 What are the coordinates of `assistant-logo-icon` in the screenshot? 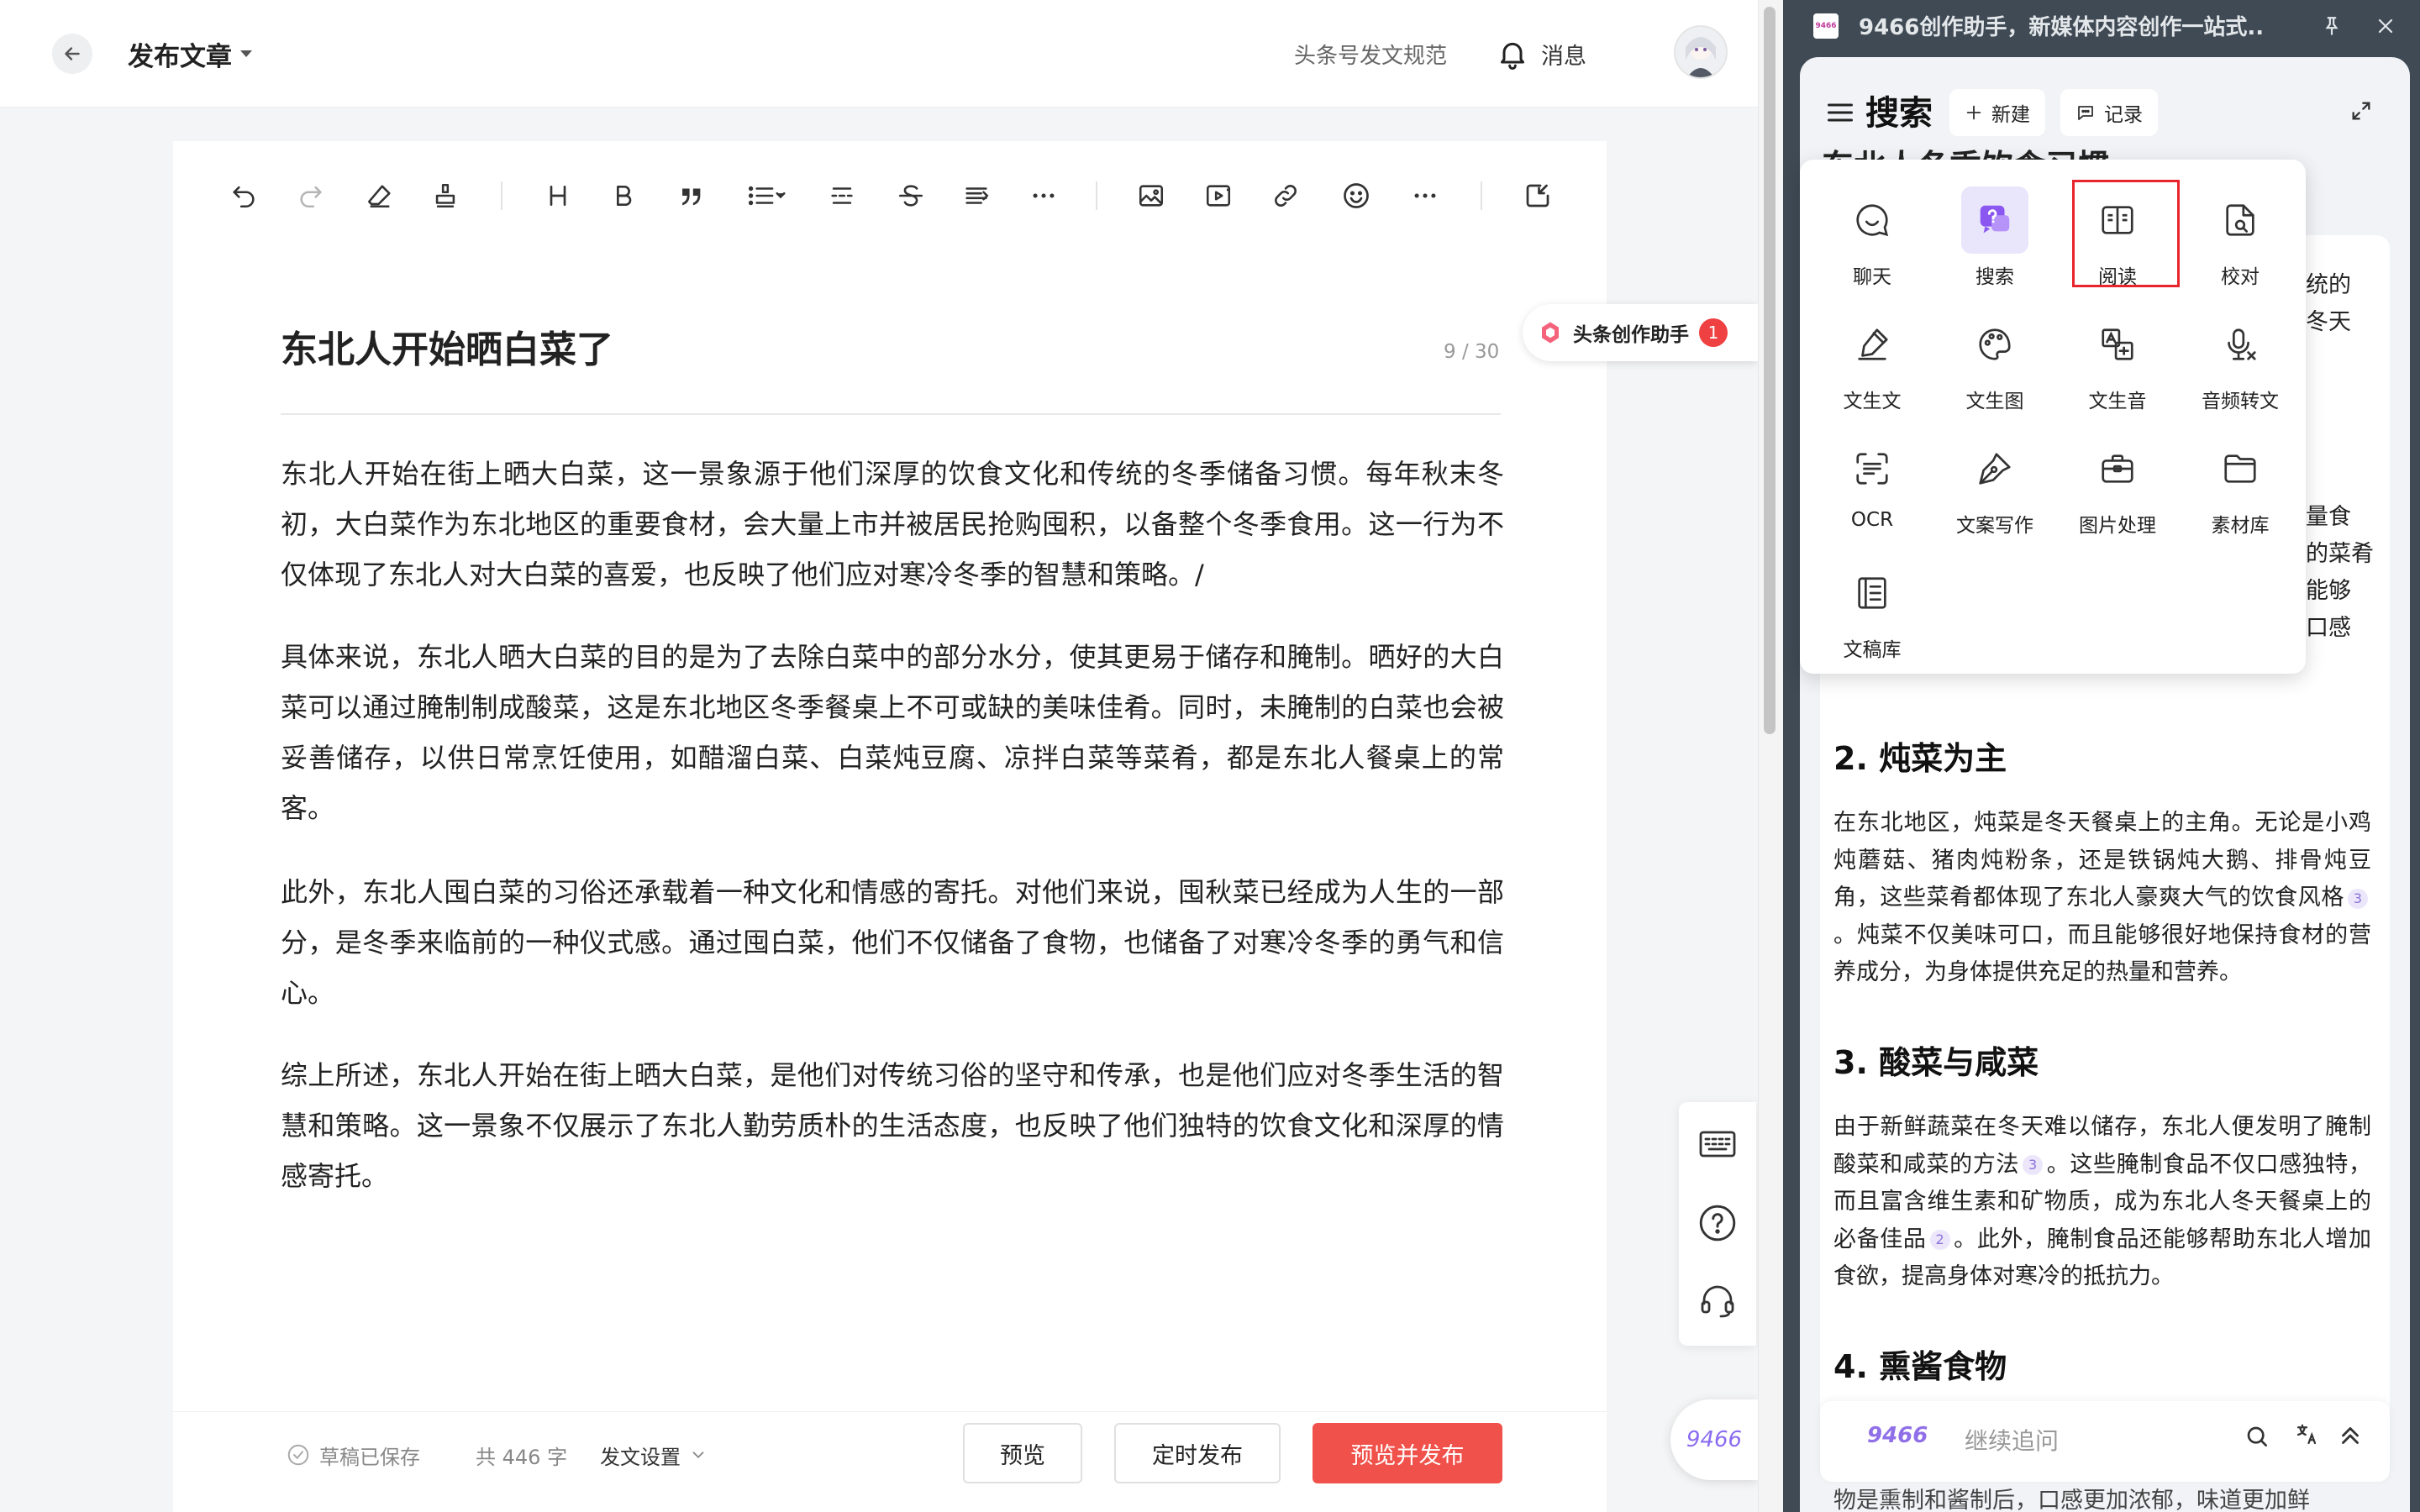 It's located at (1550, 333).